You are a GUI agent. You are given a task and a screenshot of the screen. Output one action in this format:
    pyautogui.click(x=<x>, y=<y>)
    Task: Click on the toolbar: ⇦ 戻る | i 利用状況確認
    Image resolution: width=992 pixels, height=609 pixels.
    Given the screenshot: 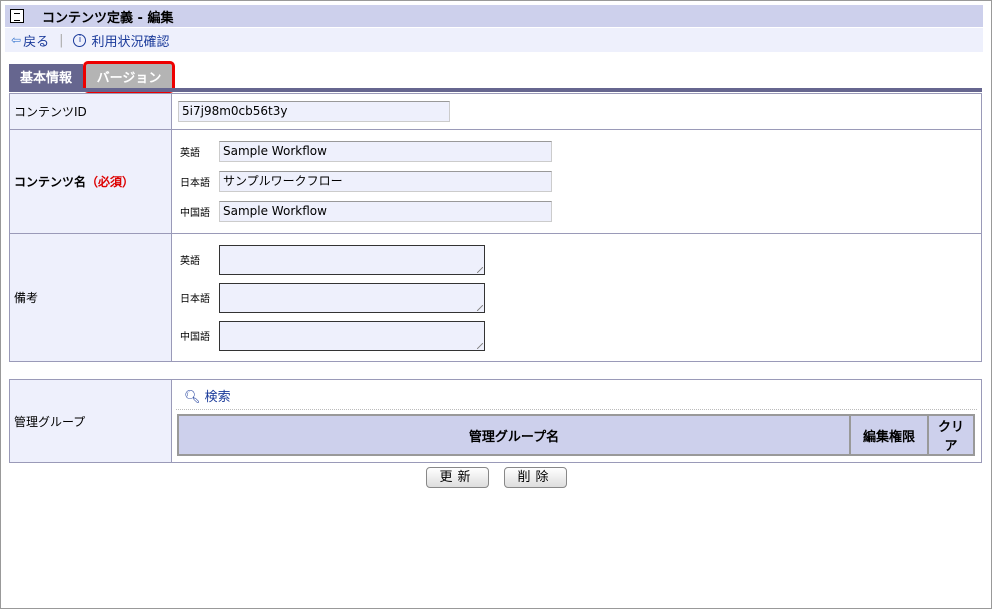 What is the action you would take?
    pyautogui.click(x=494, y=40)
    